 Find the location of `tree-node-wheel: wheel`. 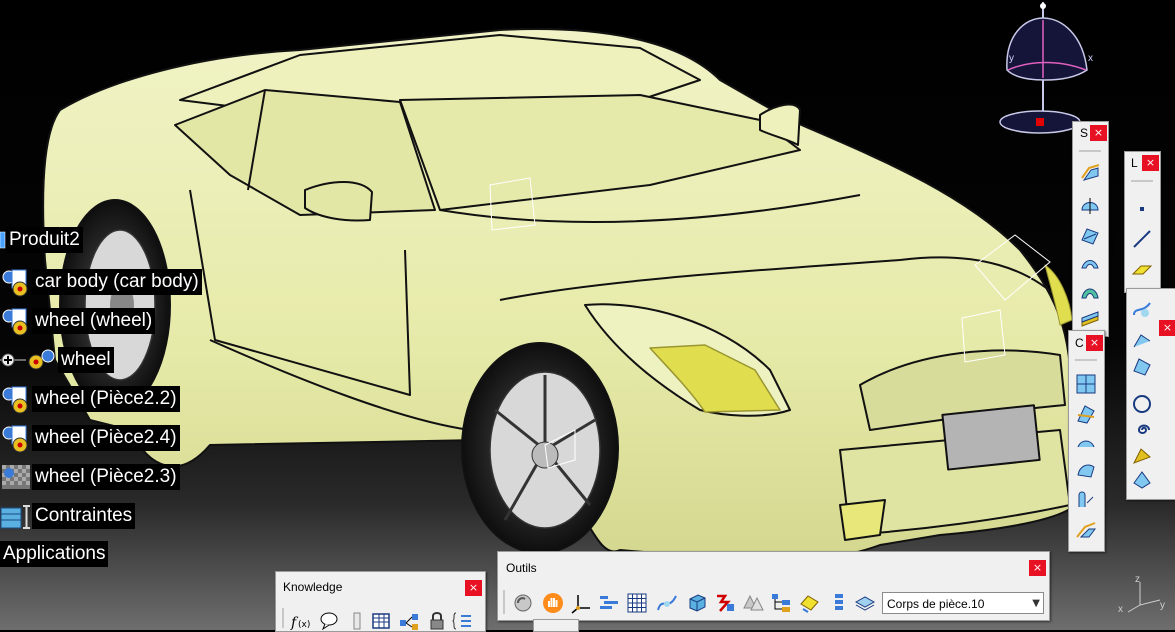

tree-node-wheel: wheel is located at coordinates (57, 360).